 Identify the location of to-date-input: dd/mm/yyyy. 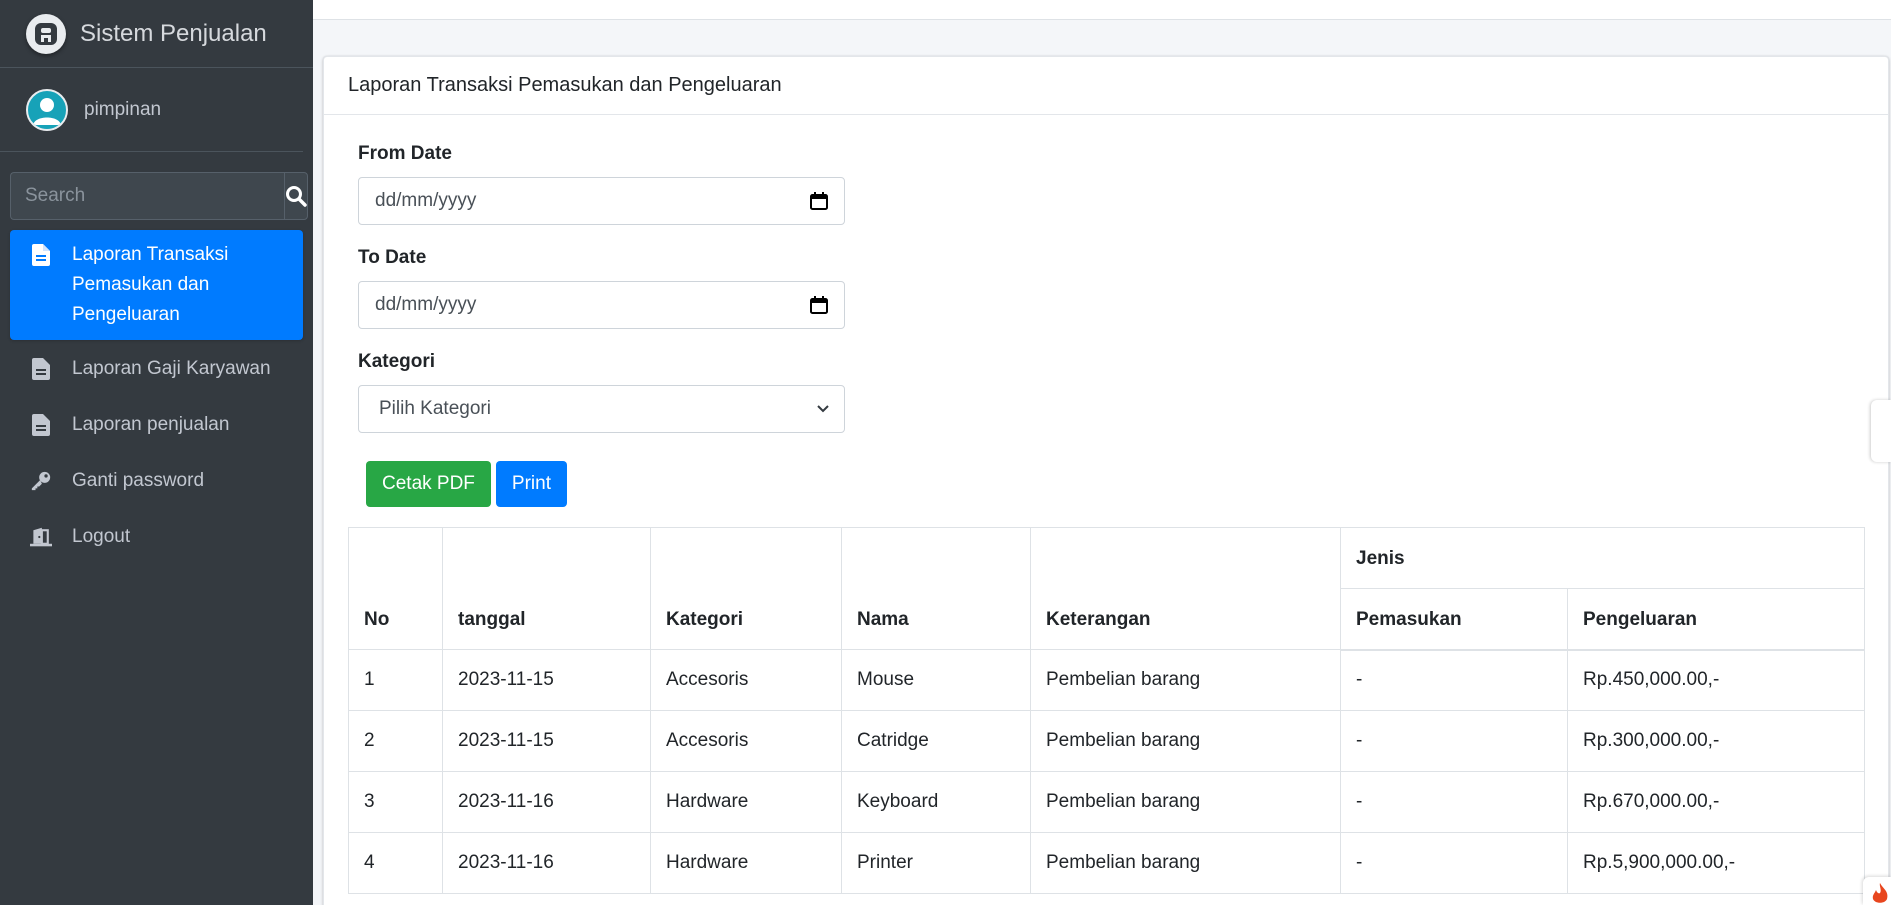
(601, 305).